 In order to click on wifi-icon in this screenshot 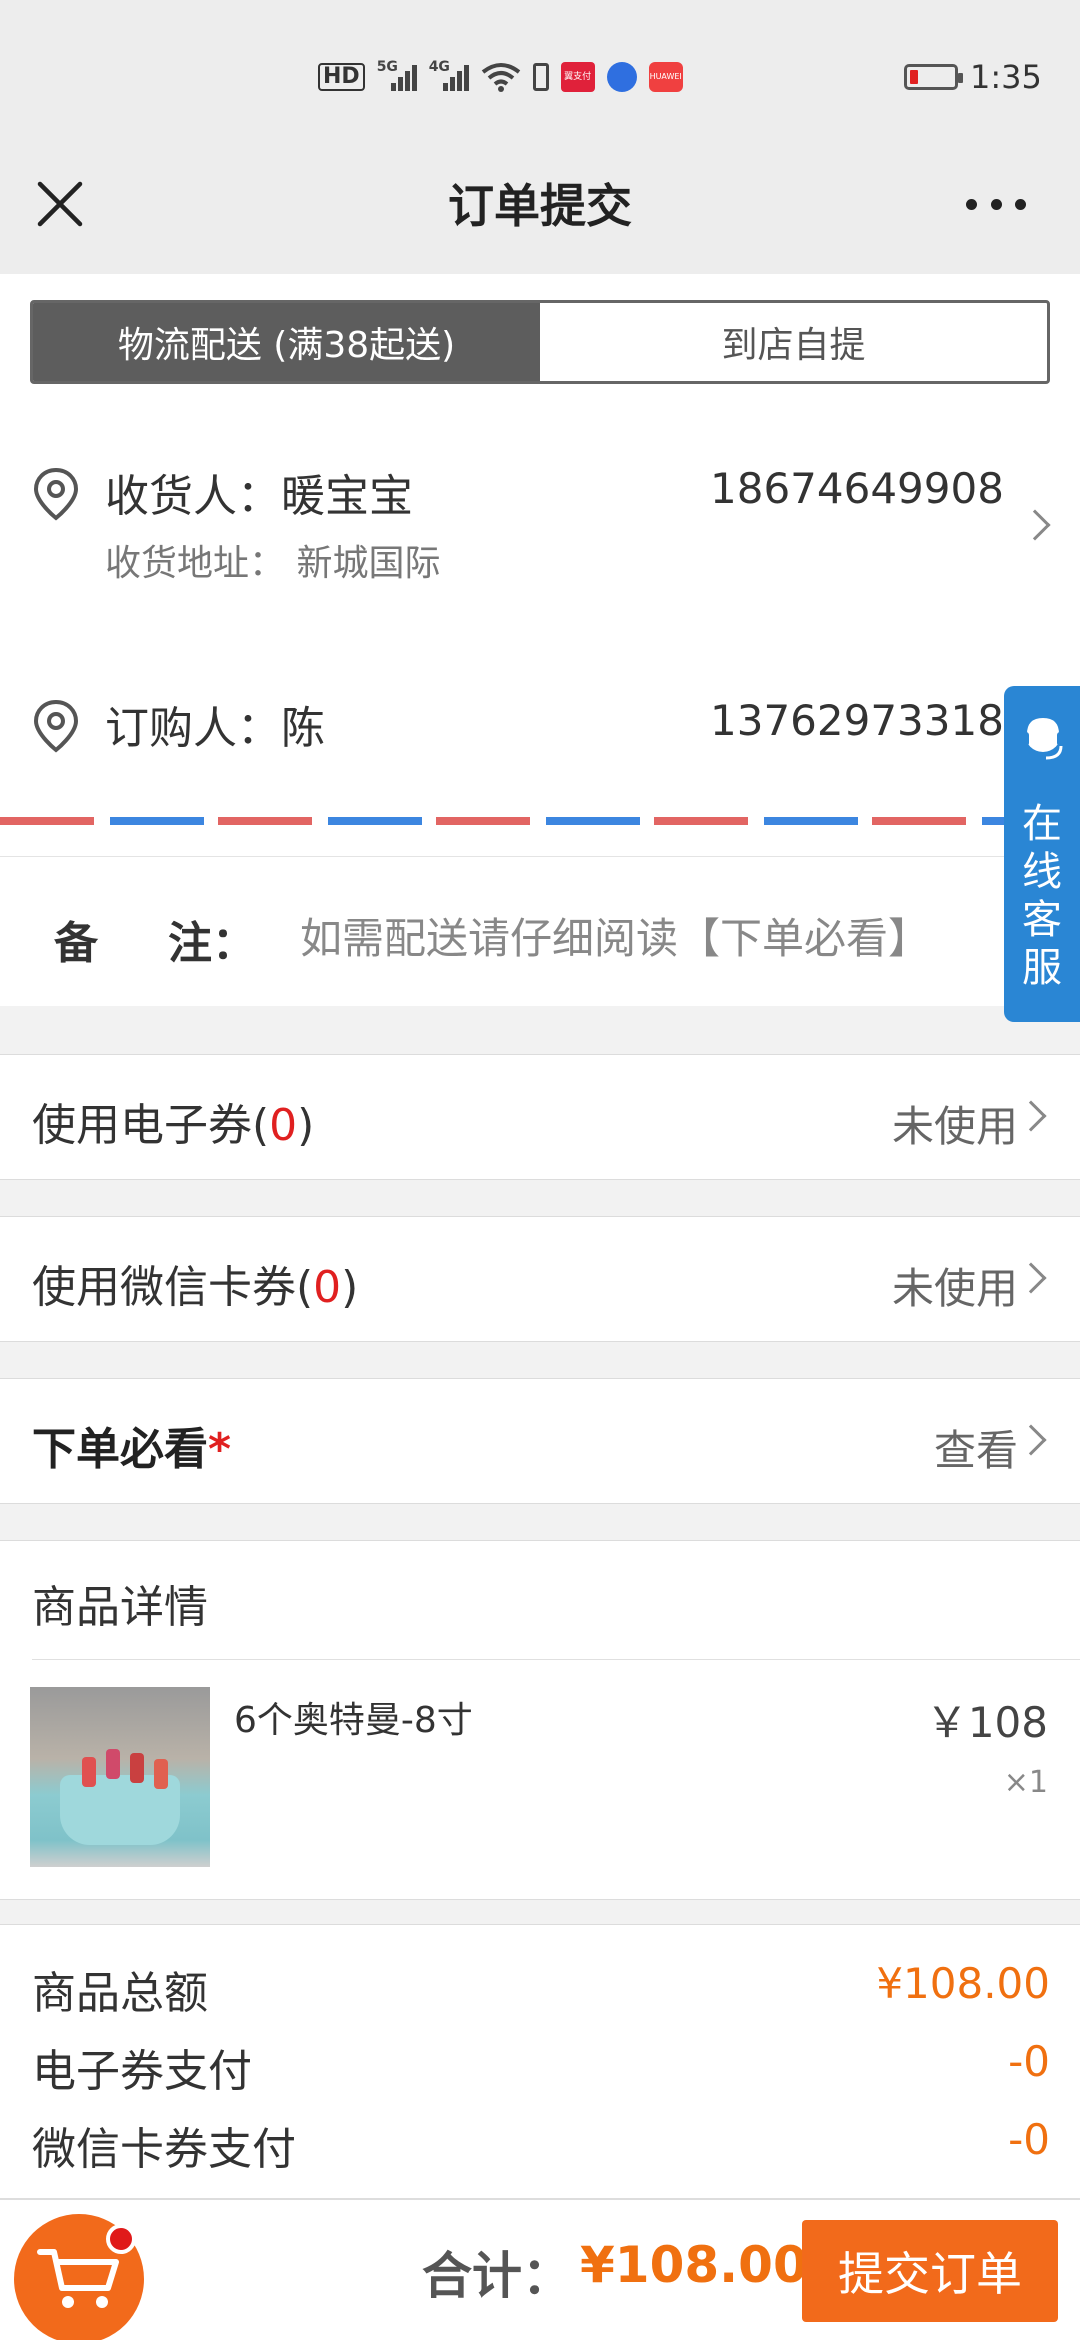, I will do `click(500, 77)`.